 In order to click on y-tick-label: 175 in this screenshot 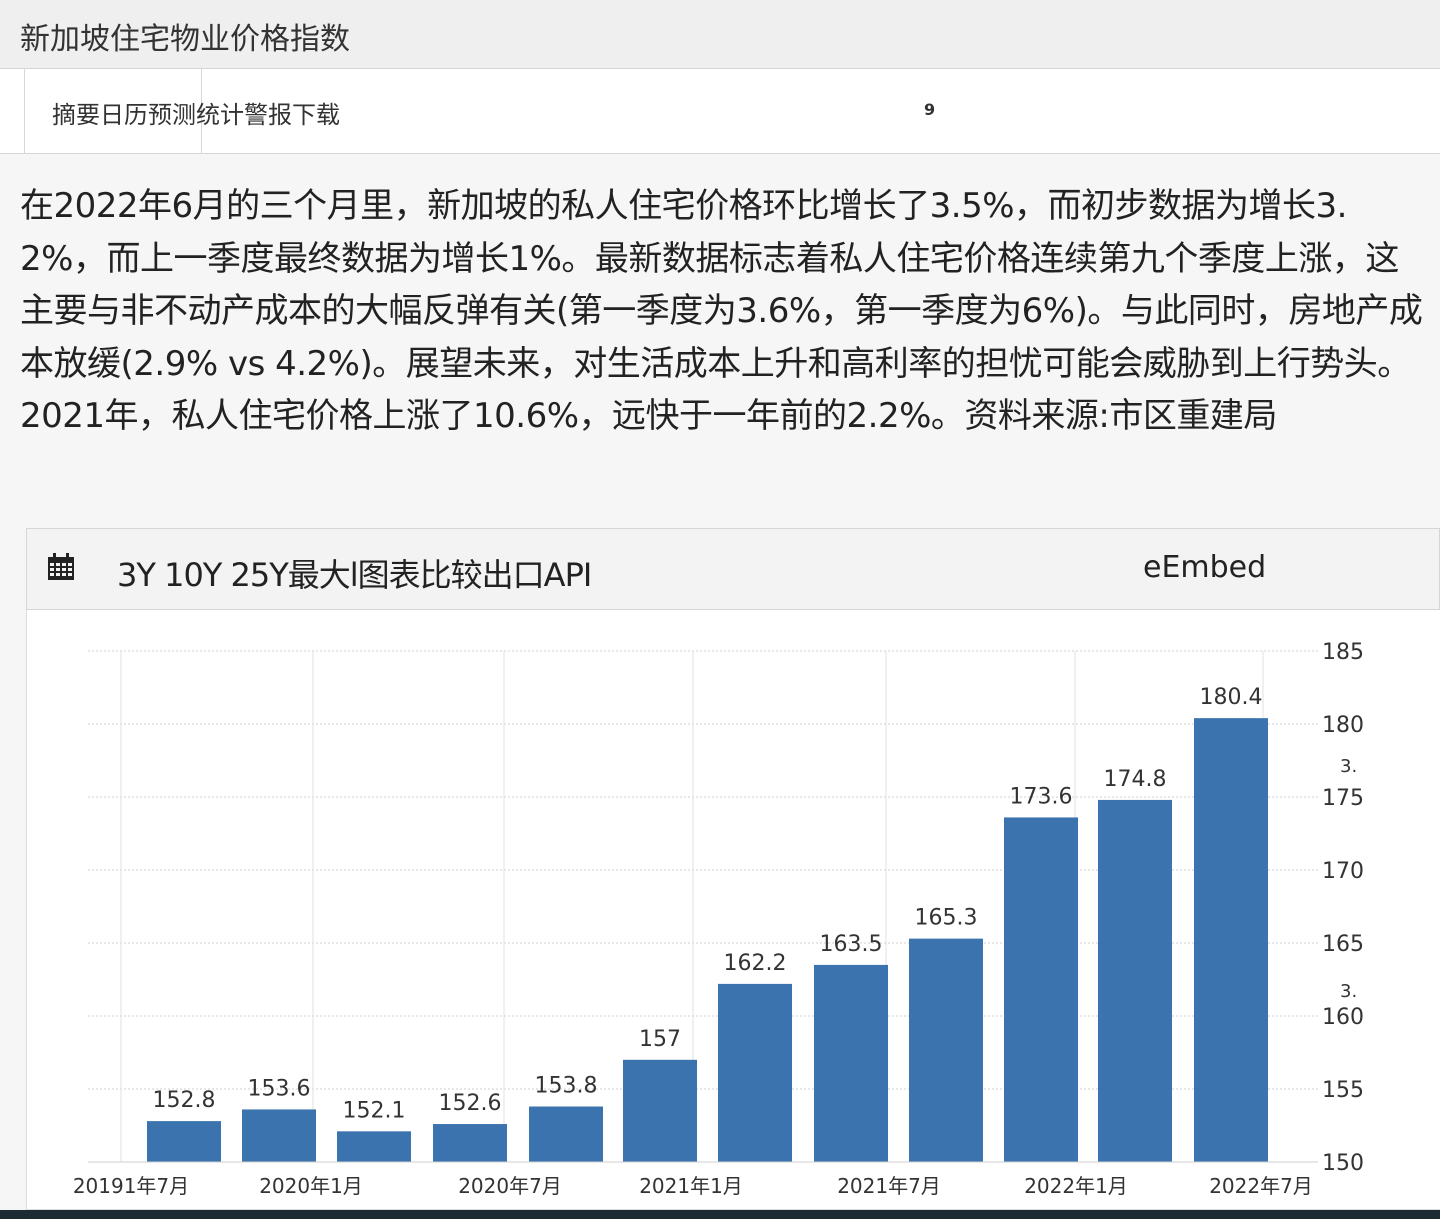, I will do `click(1343, 798)`.